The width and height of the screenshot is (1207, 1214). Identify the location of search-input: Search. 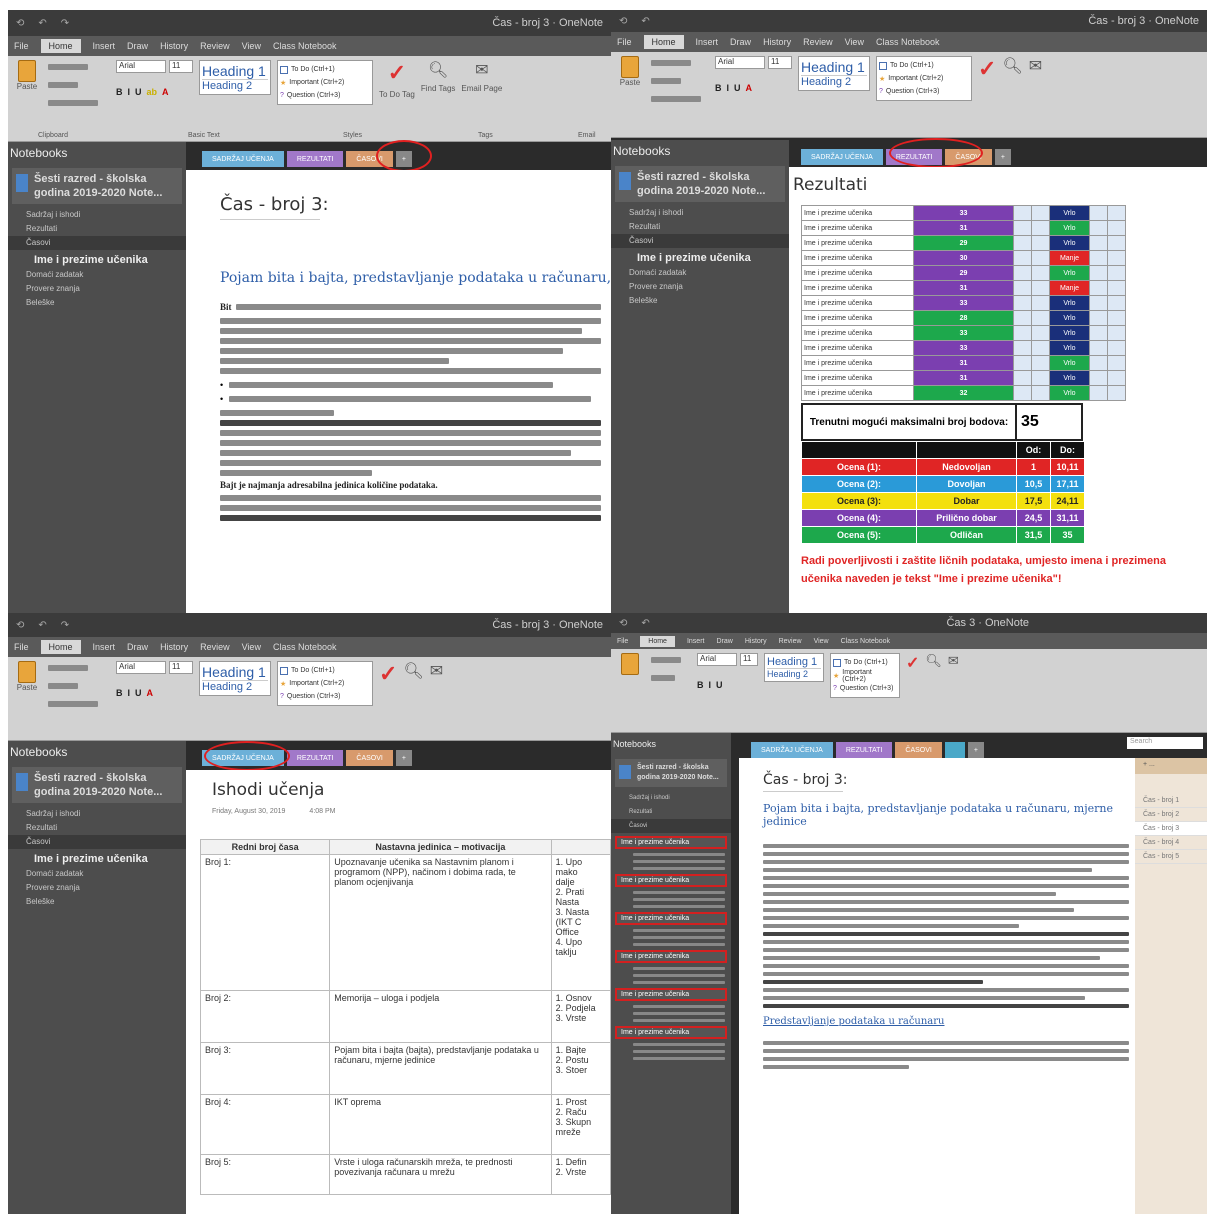
(1165, 743).